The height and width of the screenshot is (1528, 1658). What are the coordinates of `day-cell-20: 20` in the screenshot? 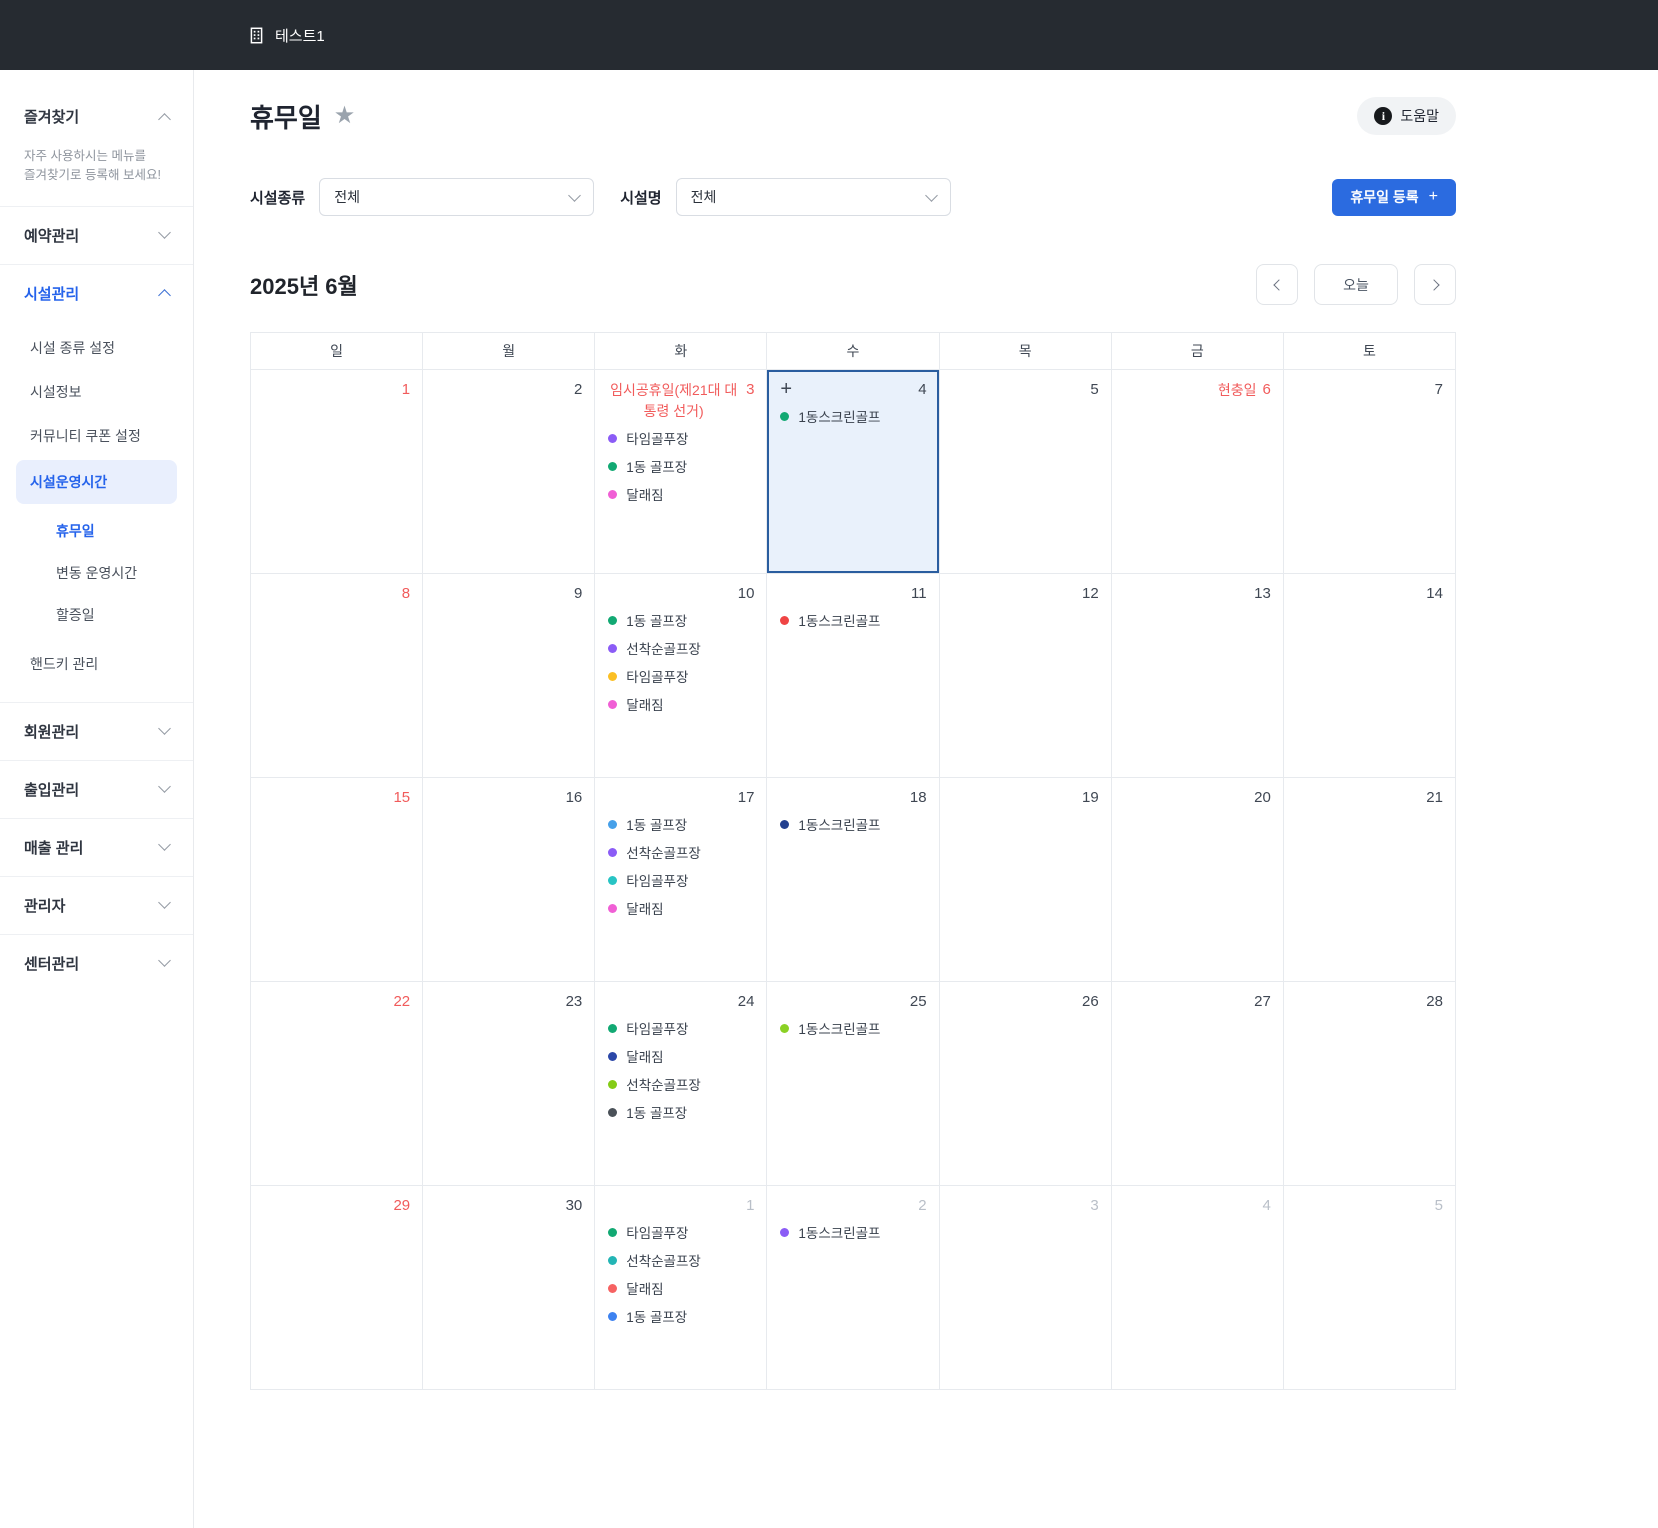 It's located at (1198, 879).